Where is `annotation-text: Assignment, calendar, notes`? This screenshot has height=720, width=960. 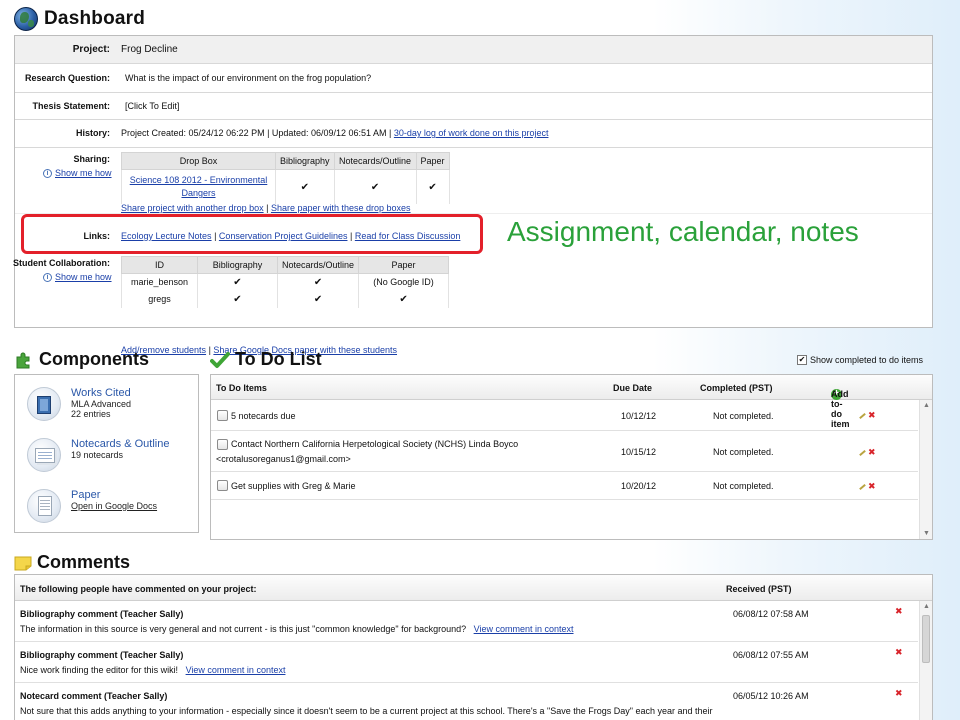
annotation-text: Assignment, calendar, notes is located at coordinates (683, 231).